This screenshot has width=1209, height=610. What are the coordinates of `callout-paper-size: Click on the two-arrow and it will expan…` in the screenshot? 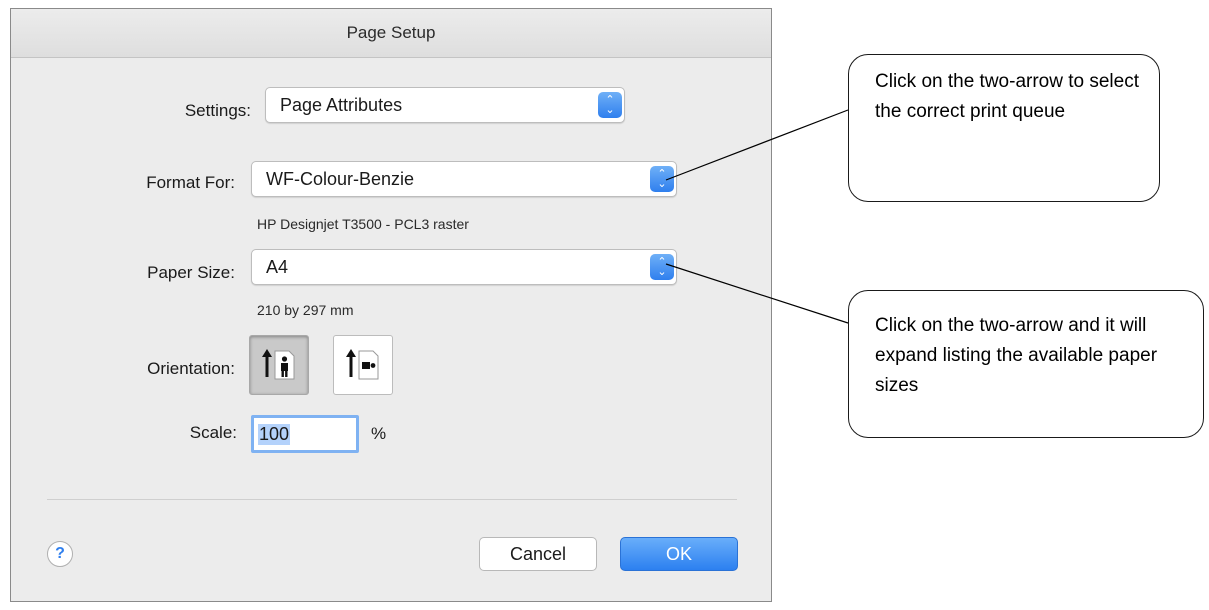 It's located at (1026, 364).